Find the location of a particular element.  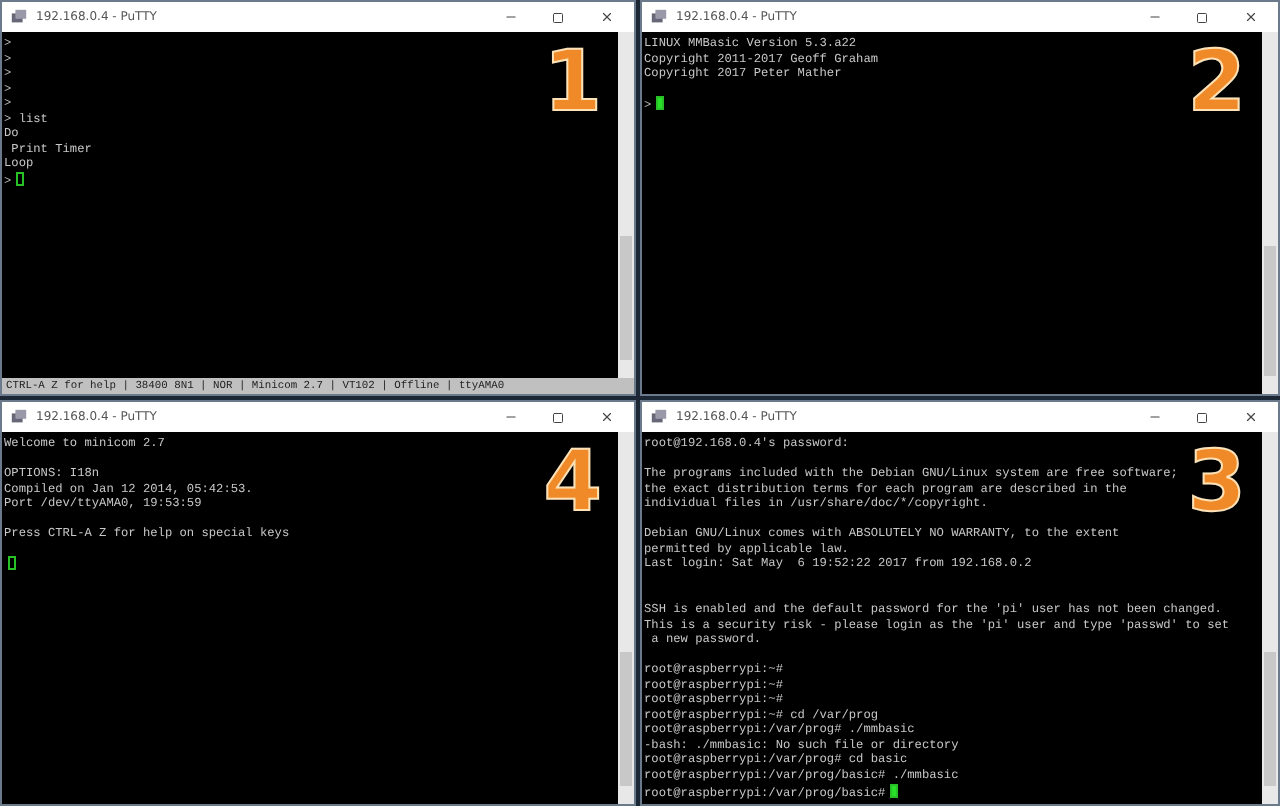

window-number: 3 is located at coordinates (1216, 482).